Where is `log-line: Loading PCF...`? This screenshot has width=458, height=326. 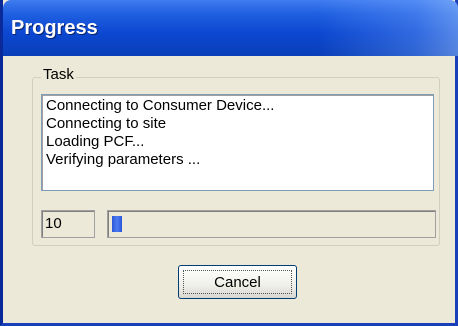
log-line: Loading PCF... is located at coordinates (95, 141).